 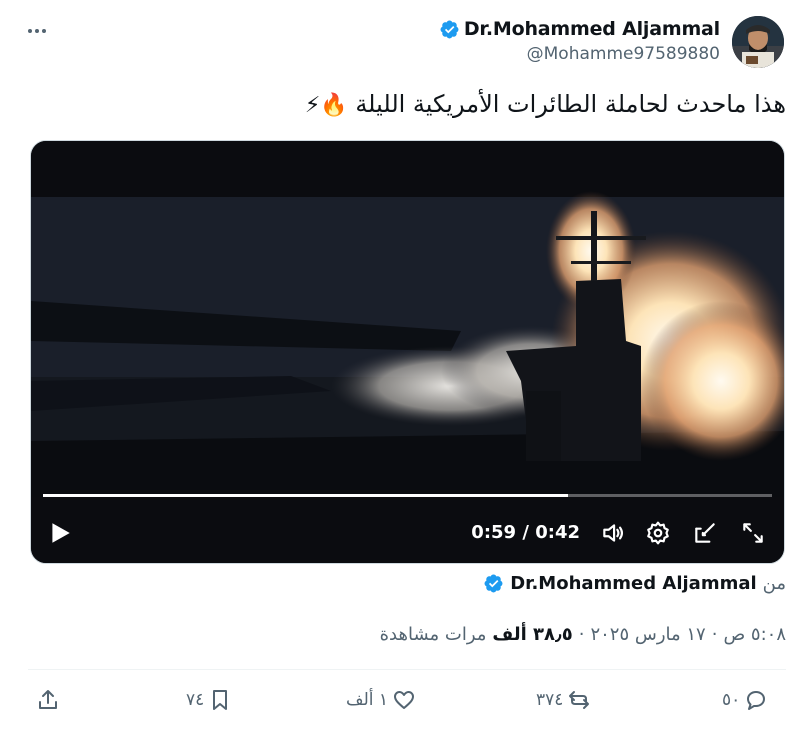 I want to click on repost-count: ٣٧٤, so click(x=550, y=700).